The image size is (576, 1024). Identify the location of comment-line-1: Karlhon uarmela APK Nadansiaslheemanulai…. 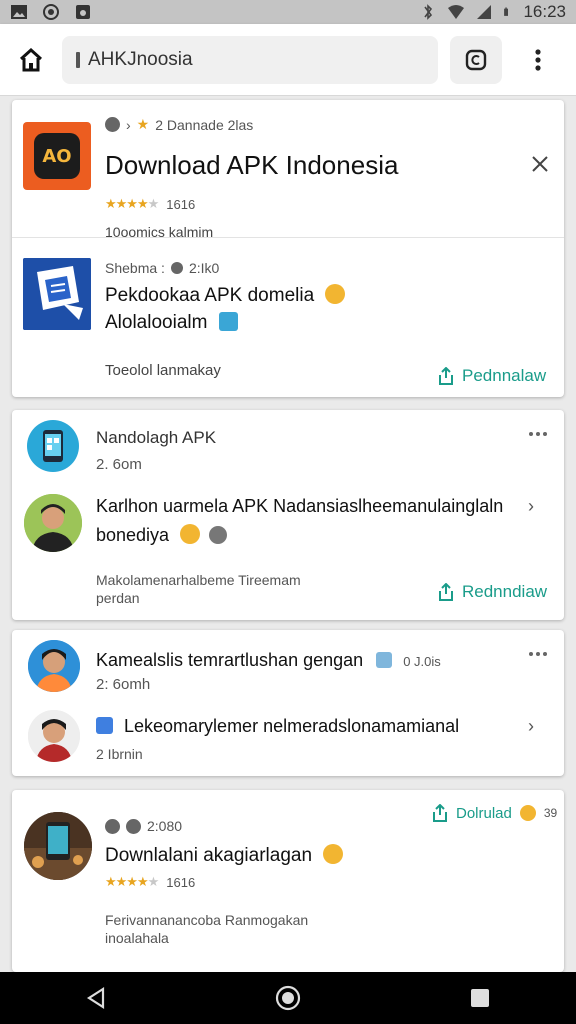
(300, 506).